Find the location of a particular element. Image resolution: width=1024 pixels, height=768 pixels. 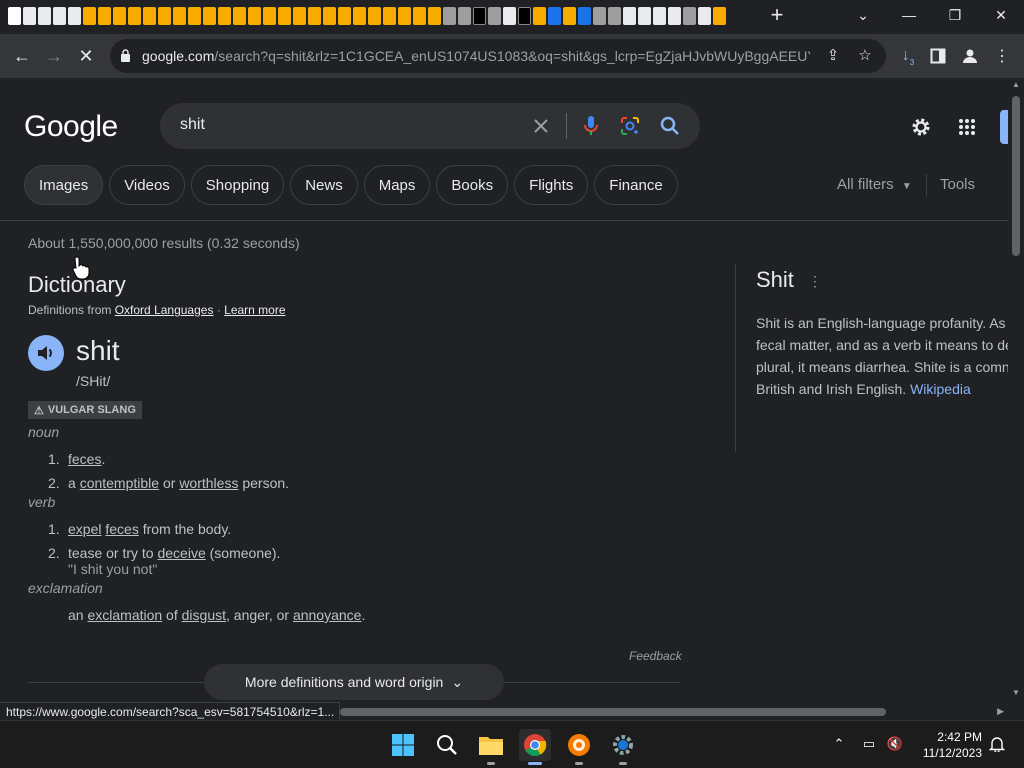

stop-loading-icon: ✕ is located at coordinates (86, 56).